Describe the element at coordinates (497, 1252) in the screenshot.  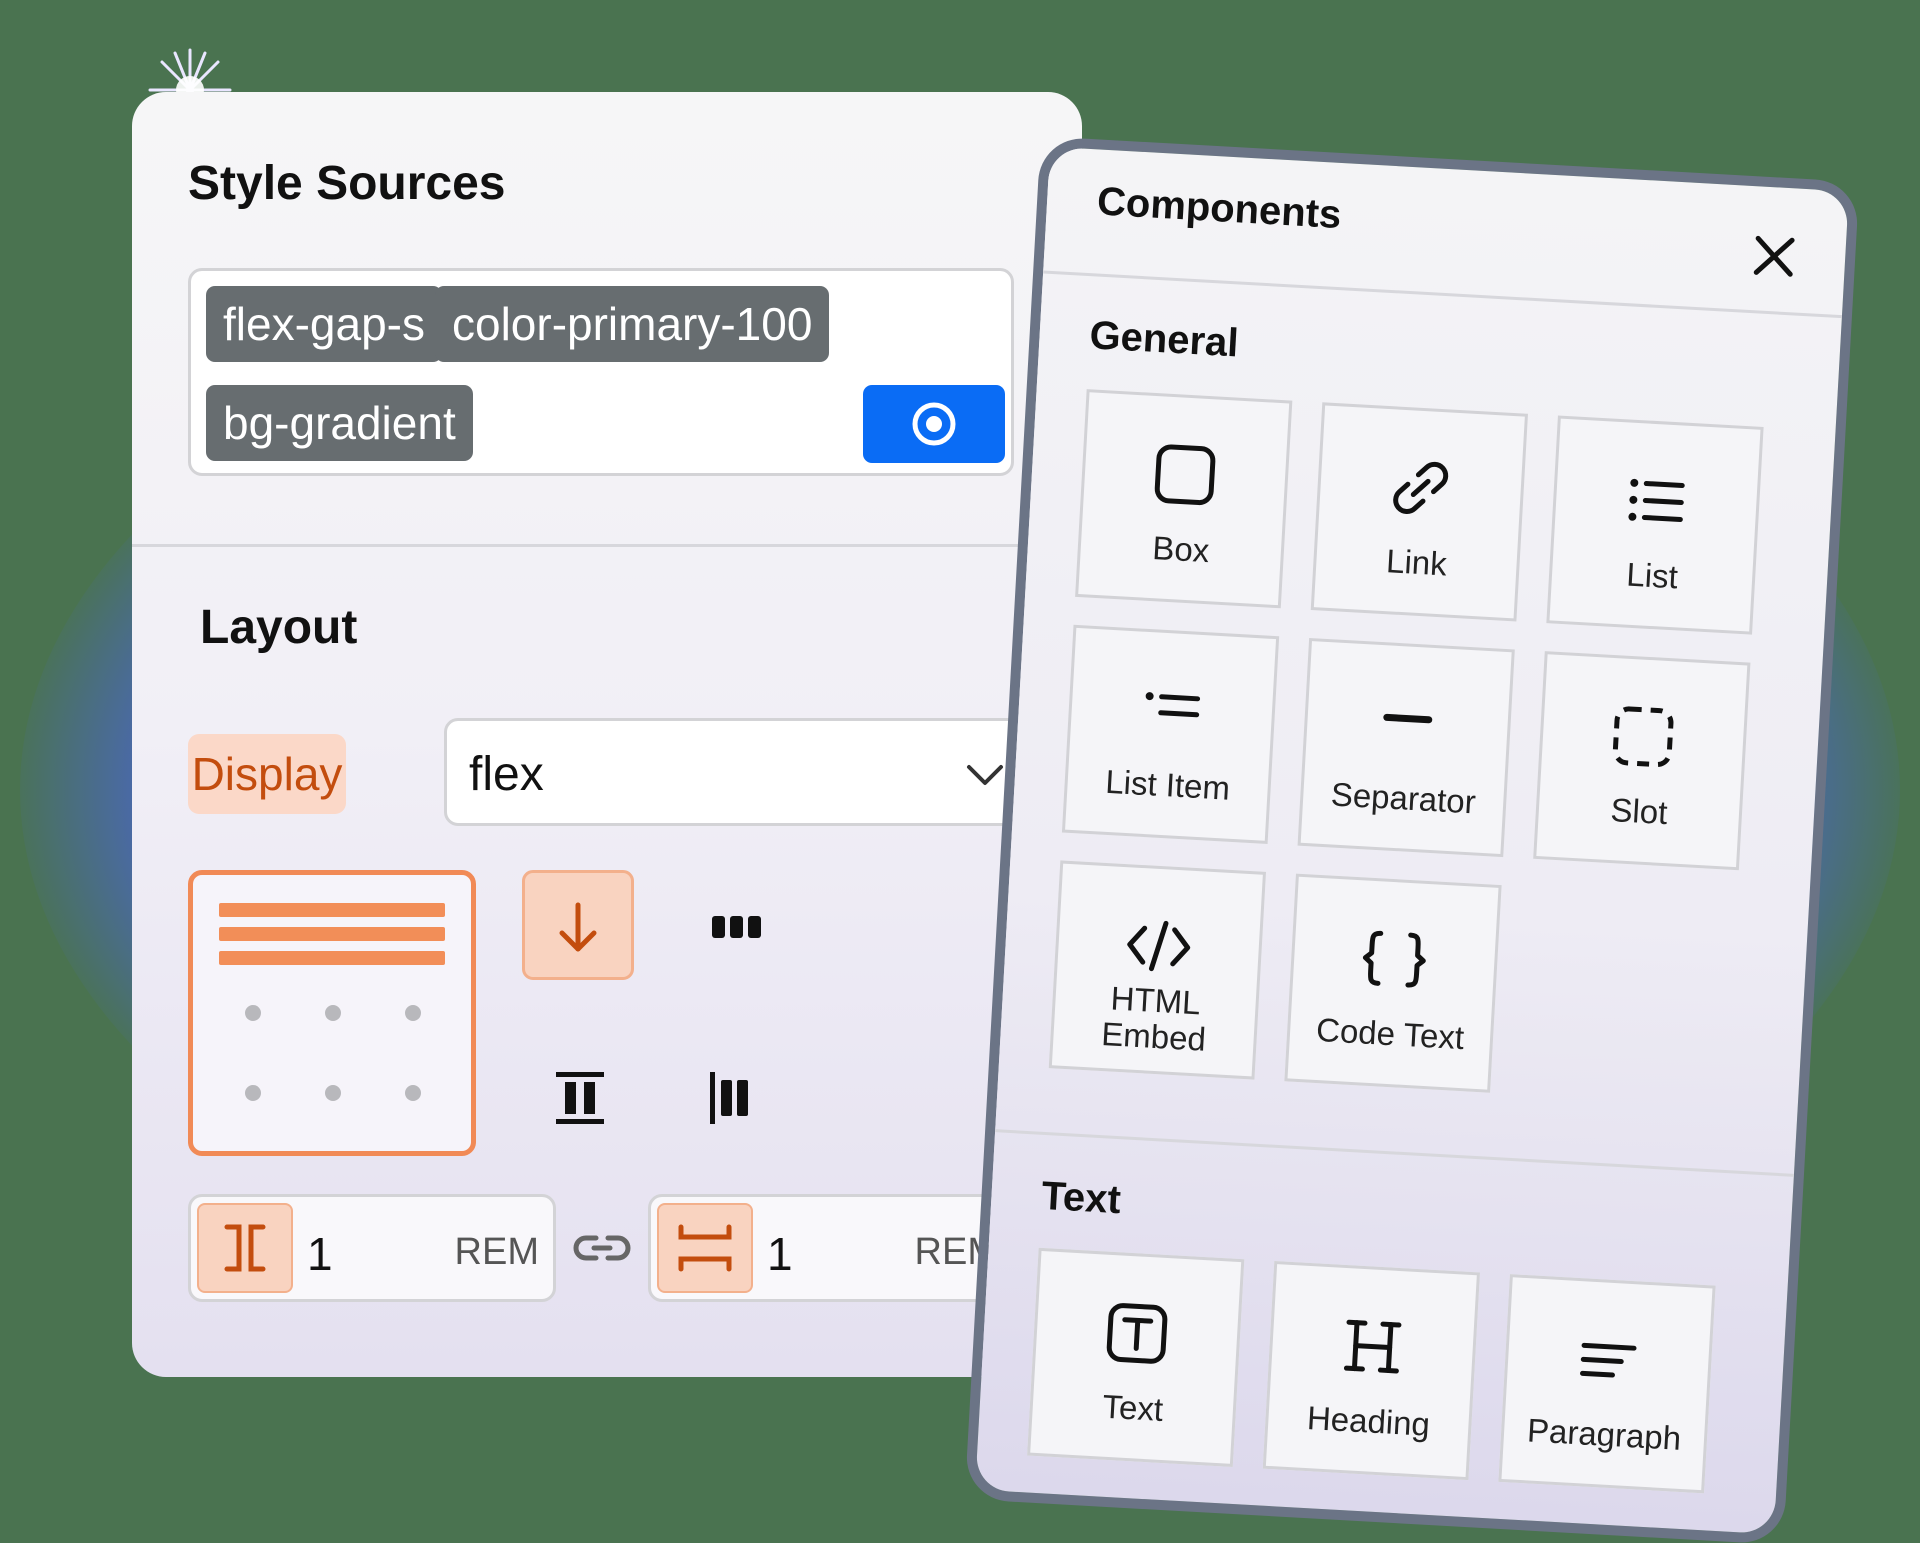
I see `column-gap-unit: REM` at that location.